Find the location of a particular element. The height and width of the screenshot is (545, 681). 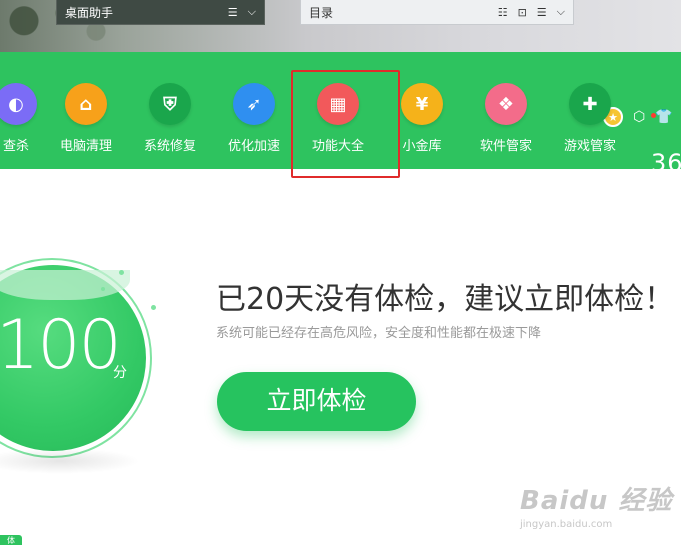

login-label: 登录 is located at coordinates (663, 189).